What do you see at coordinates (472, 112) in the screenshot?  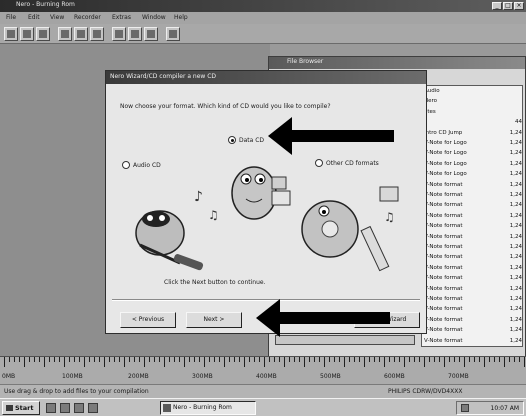 I see `file-row: ates` at bounding box center [472, 112].